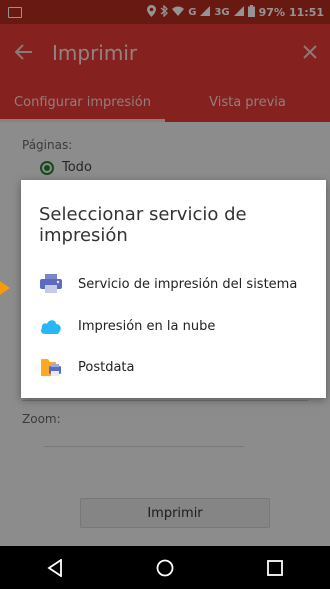 This screenshot has height=589, width=330. I want to click on service-item-cloud: Impresión en la nube, so click(179, 326).